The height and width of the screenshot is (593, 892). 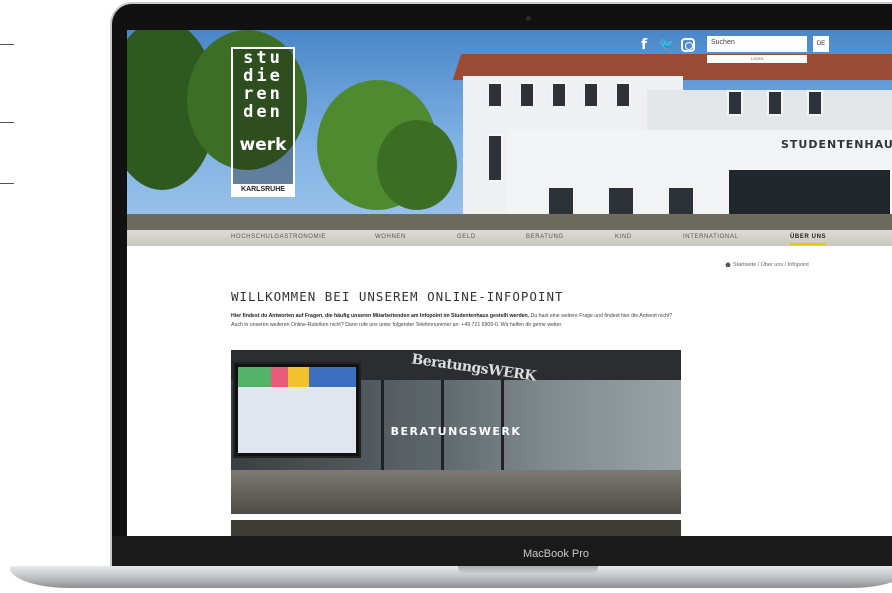 I want to click on tree, so click(x=417, y=165).